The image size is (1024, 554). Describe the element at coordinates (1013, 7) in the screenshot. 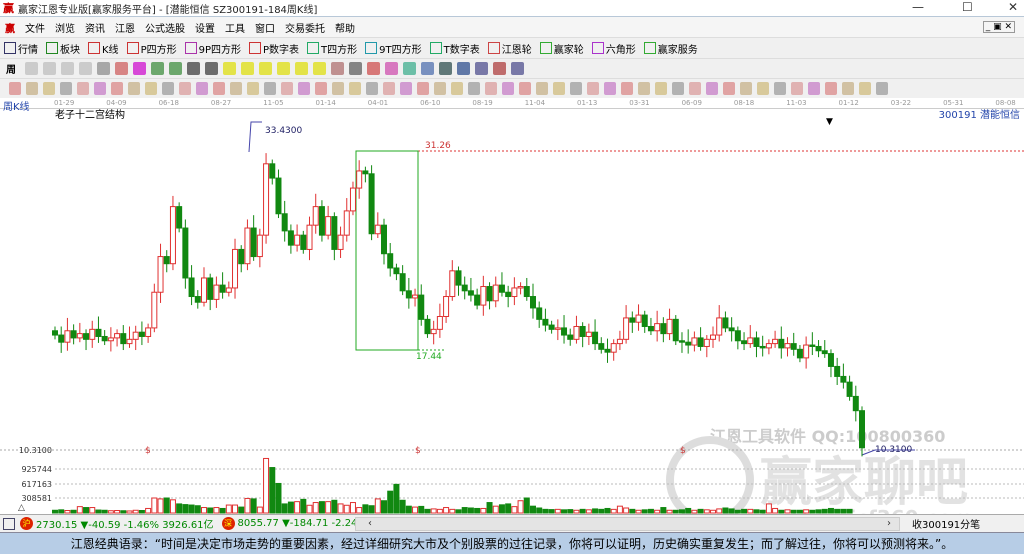

I see `close-button: ✕` at that location.